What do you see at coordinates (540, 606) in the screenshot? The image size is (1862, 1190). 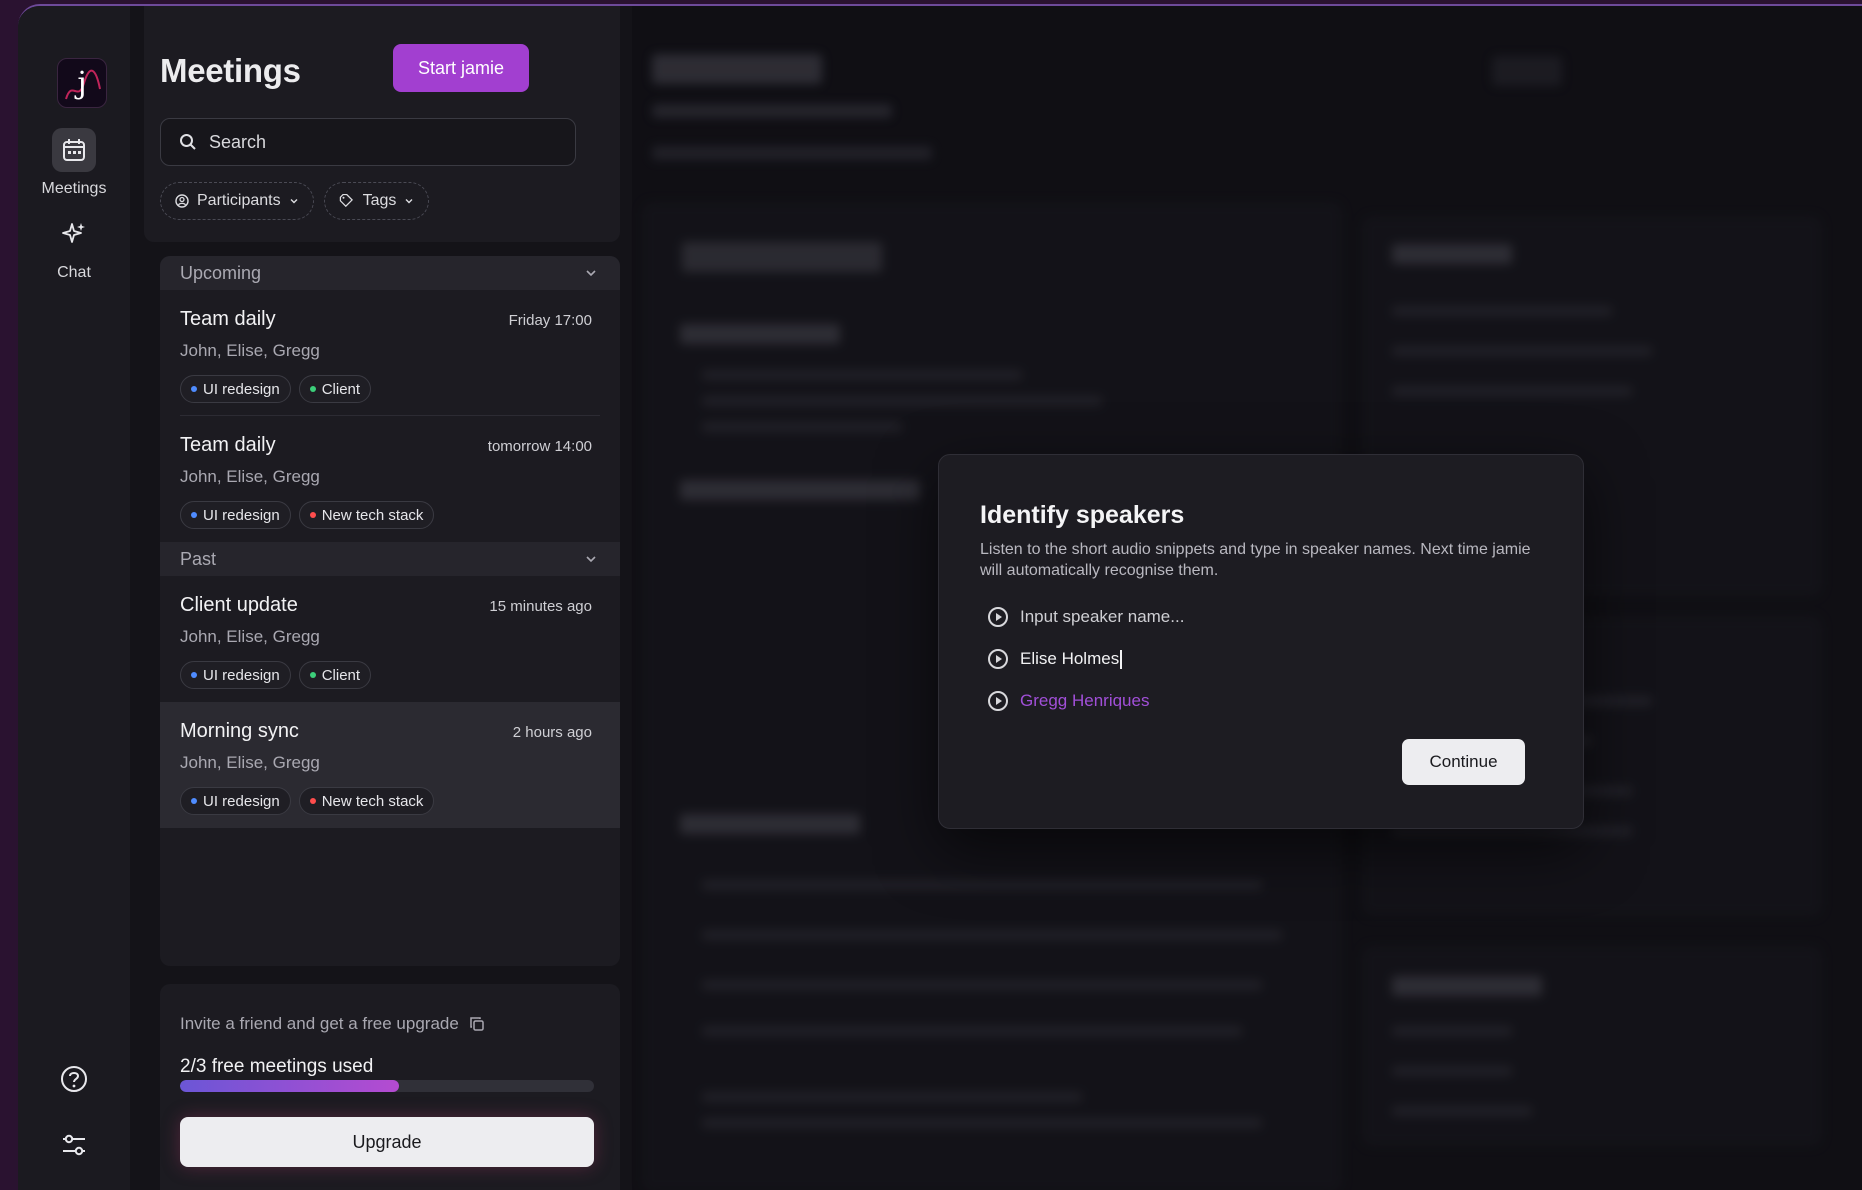 I see `meeting-time: 15 minutes ago` at bounding box center [540, 606].